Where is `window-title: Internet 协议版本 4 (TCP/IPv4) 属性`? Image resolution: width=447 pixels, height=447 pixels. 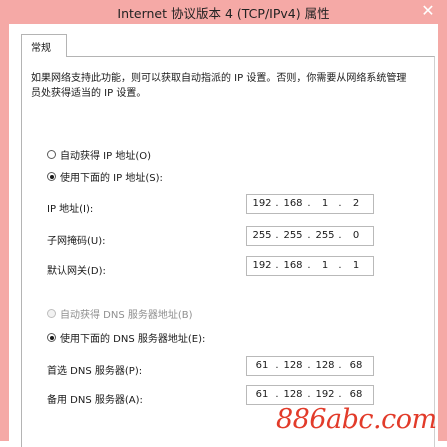
window-title: Internet 协议版本 4 (TCP/IPv4) 属性 is located at coordinates (223, 13).